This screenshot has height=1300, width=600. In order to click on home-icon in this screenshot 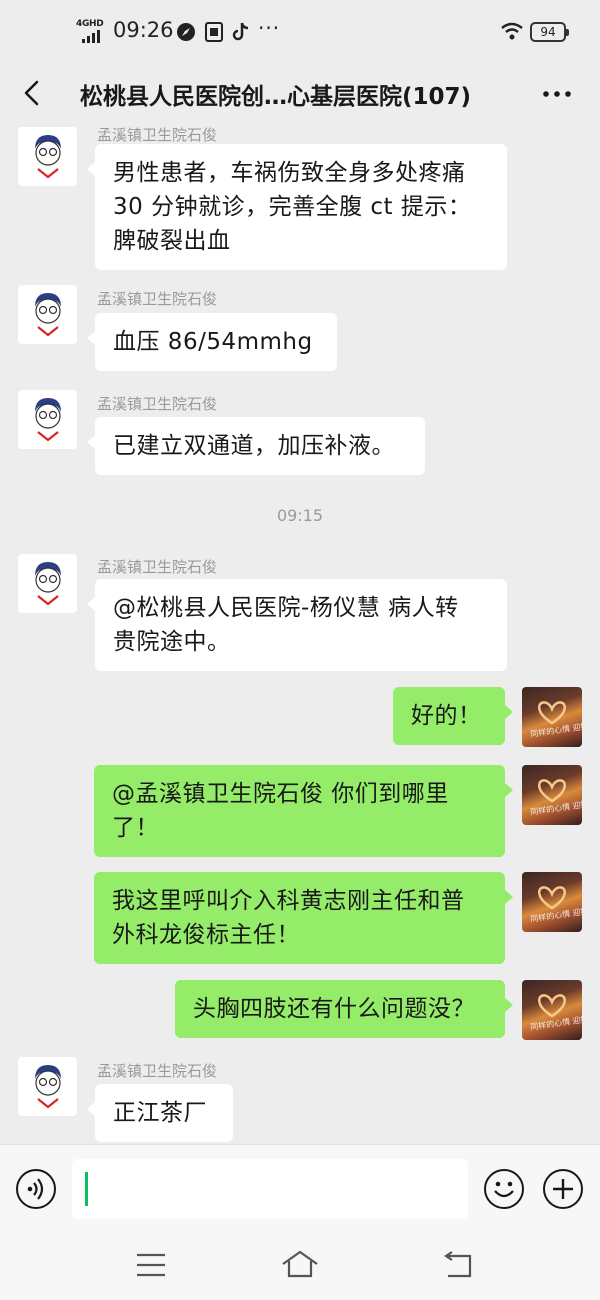, I will do `click(300, 1264)`.